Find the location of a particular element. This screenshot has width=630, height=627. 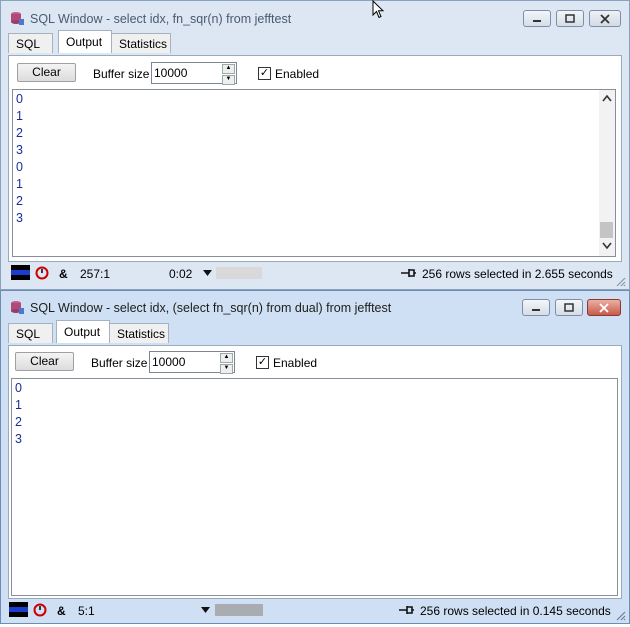

vertical-scrollbar is located at coordinates (607, 173).